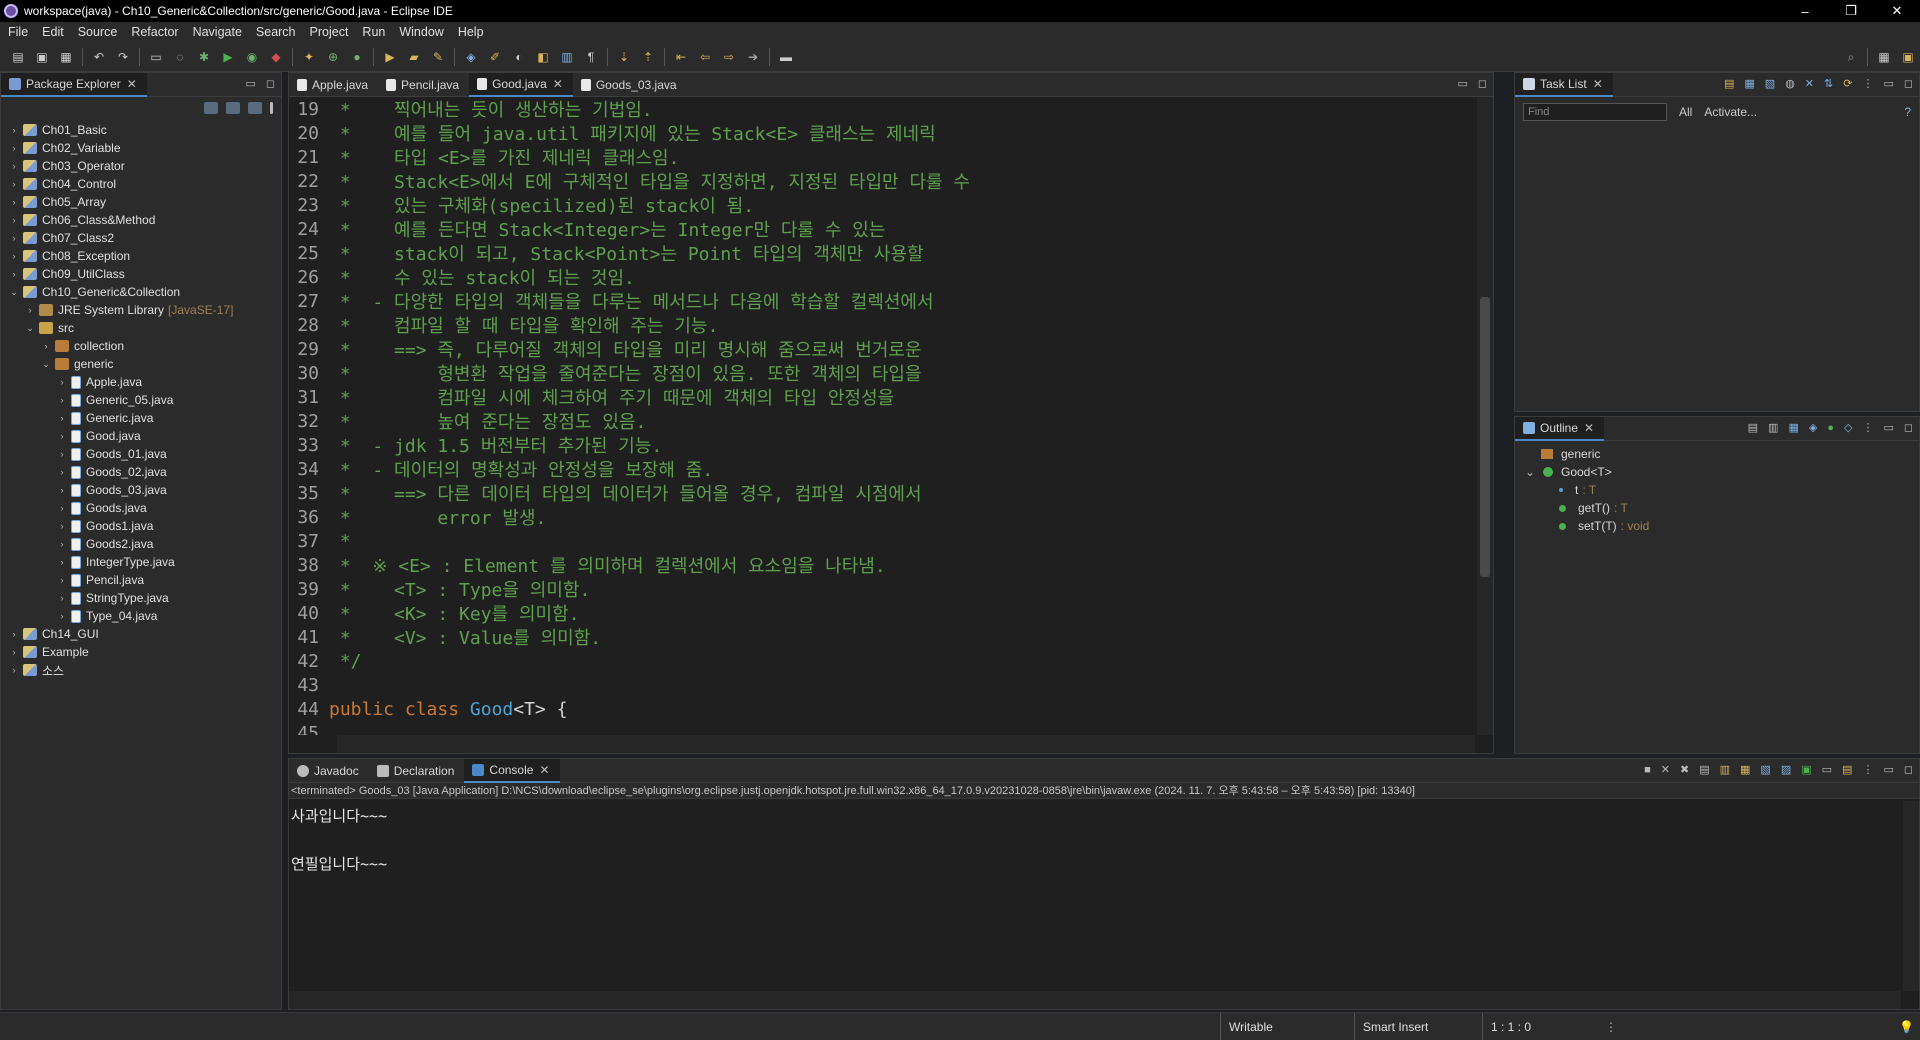  I want to click on tree-item: › StringType.java, so click(141, 598).